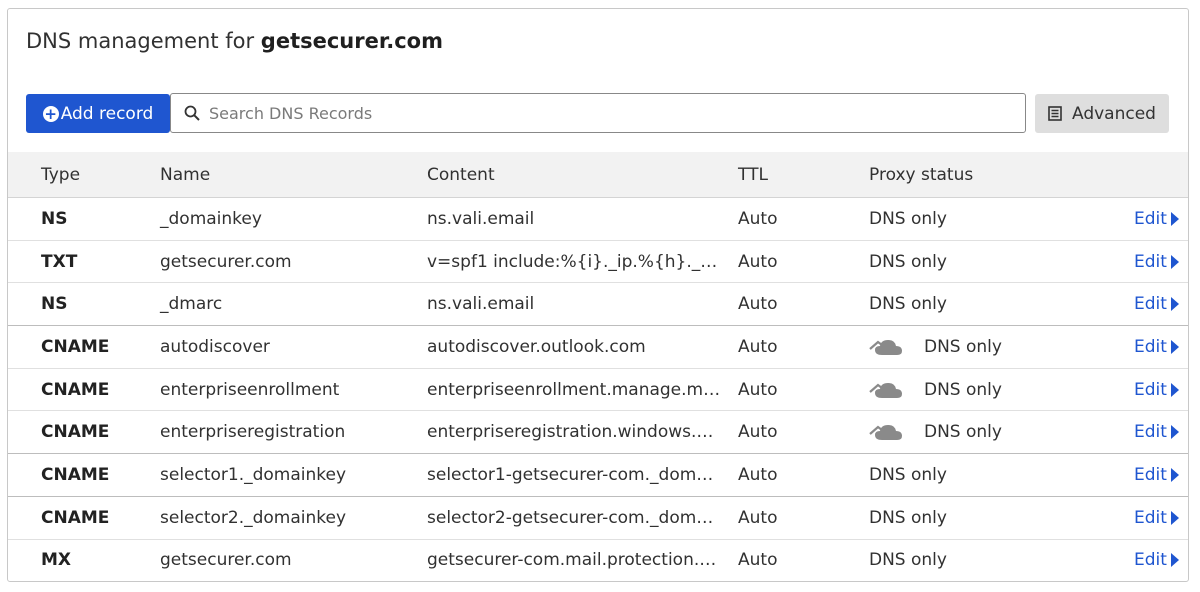 This screenshot has width=1200, height=592. What do you see at coordinates (56, 560) in the screenshot?
I see `record-type: MX` at bounding box center [56, 560].